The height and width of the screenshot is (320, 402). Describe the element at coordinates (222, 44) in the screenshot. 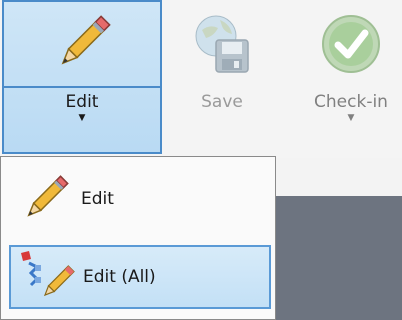

I see `save-globe-icon` at that location.